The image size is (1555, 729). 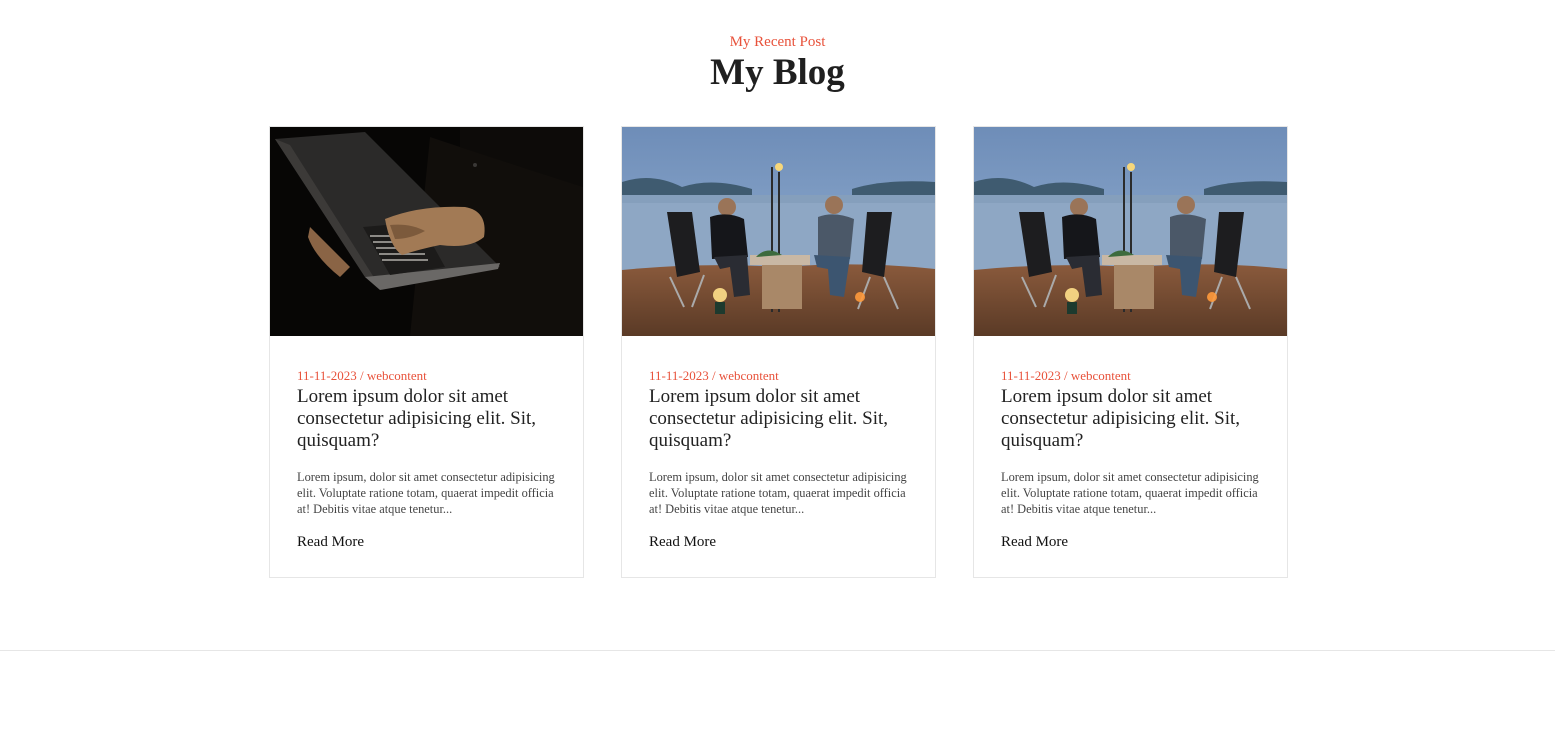 What do you see at coordinates (426, 231) in the screenshot?
I see `laptop-photo` at bounding box center [426, 231].